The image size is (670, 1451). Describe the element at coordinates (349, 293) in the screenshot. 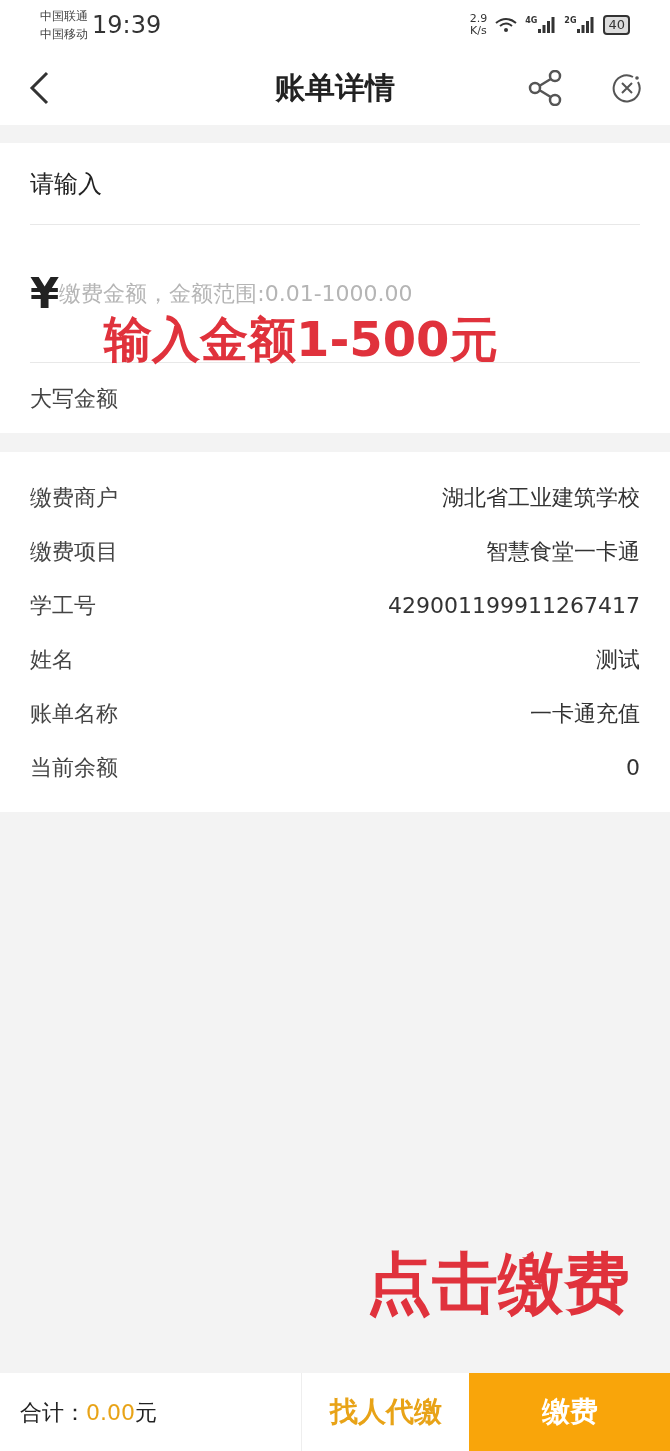

I see `amount-field: 缴费金额，金额范围:0.01-1000.00` at that location.